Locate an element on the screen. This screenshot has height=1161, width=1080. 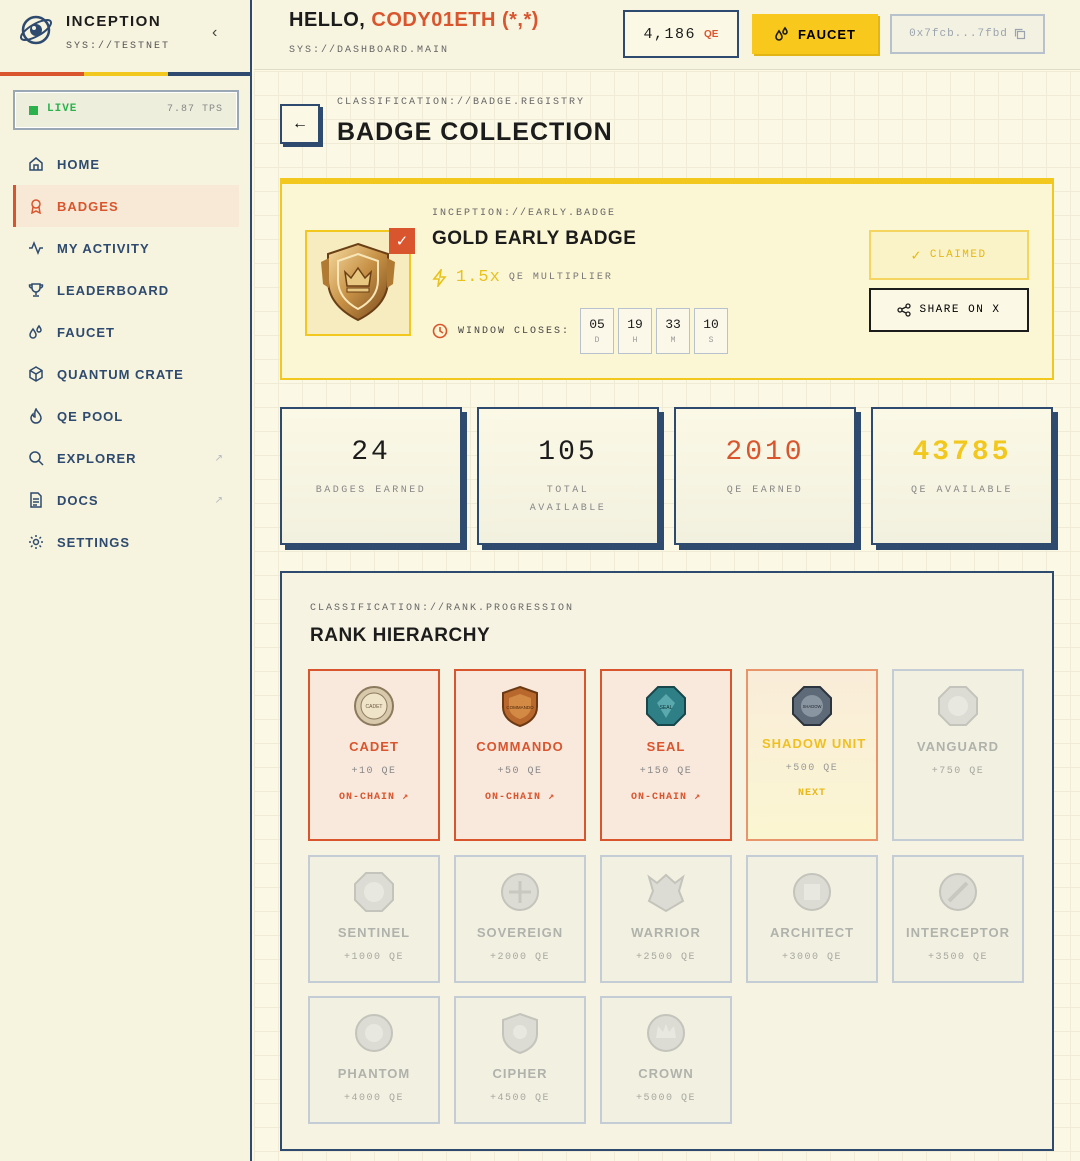
rank-reward: +1000 QE is located at coordinates (373, 957).